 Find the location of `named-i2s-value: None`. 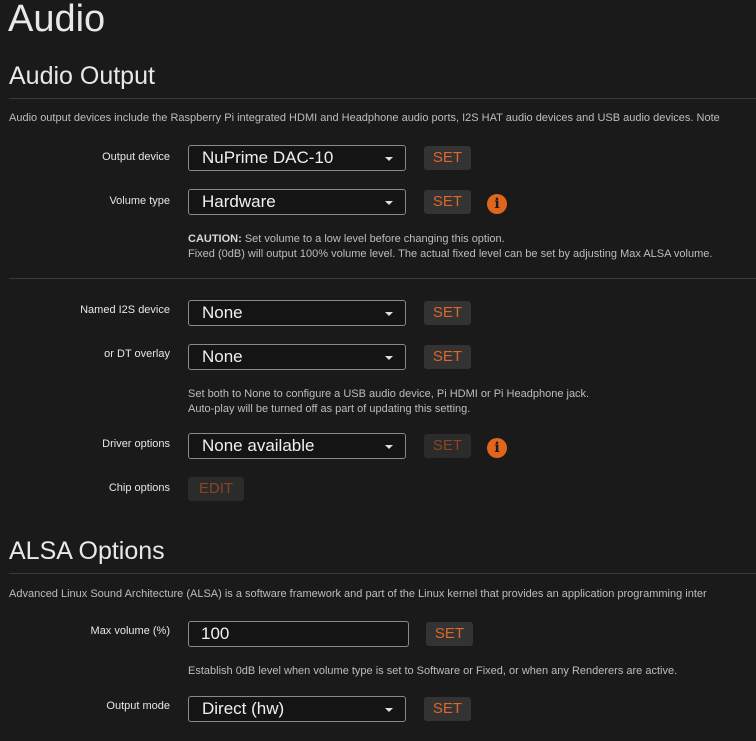

named-i2s-value: None is located at coordinates (222, 312).